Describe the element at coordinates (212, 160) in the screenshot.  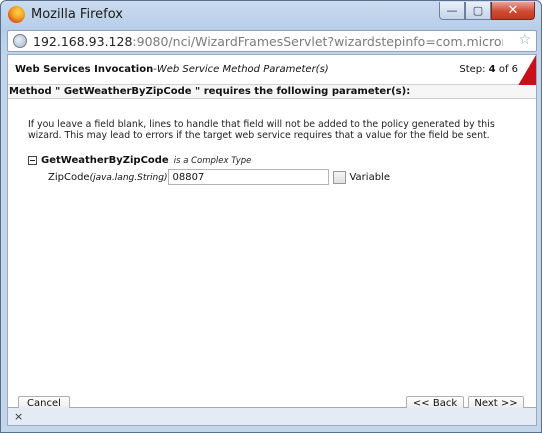
I see `complex-type-label: is a Complex Type` at that location.